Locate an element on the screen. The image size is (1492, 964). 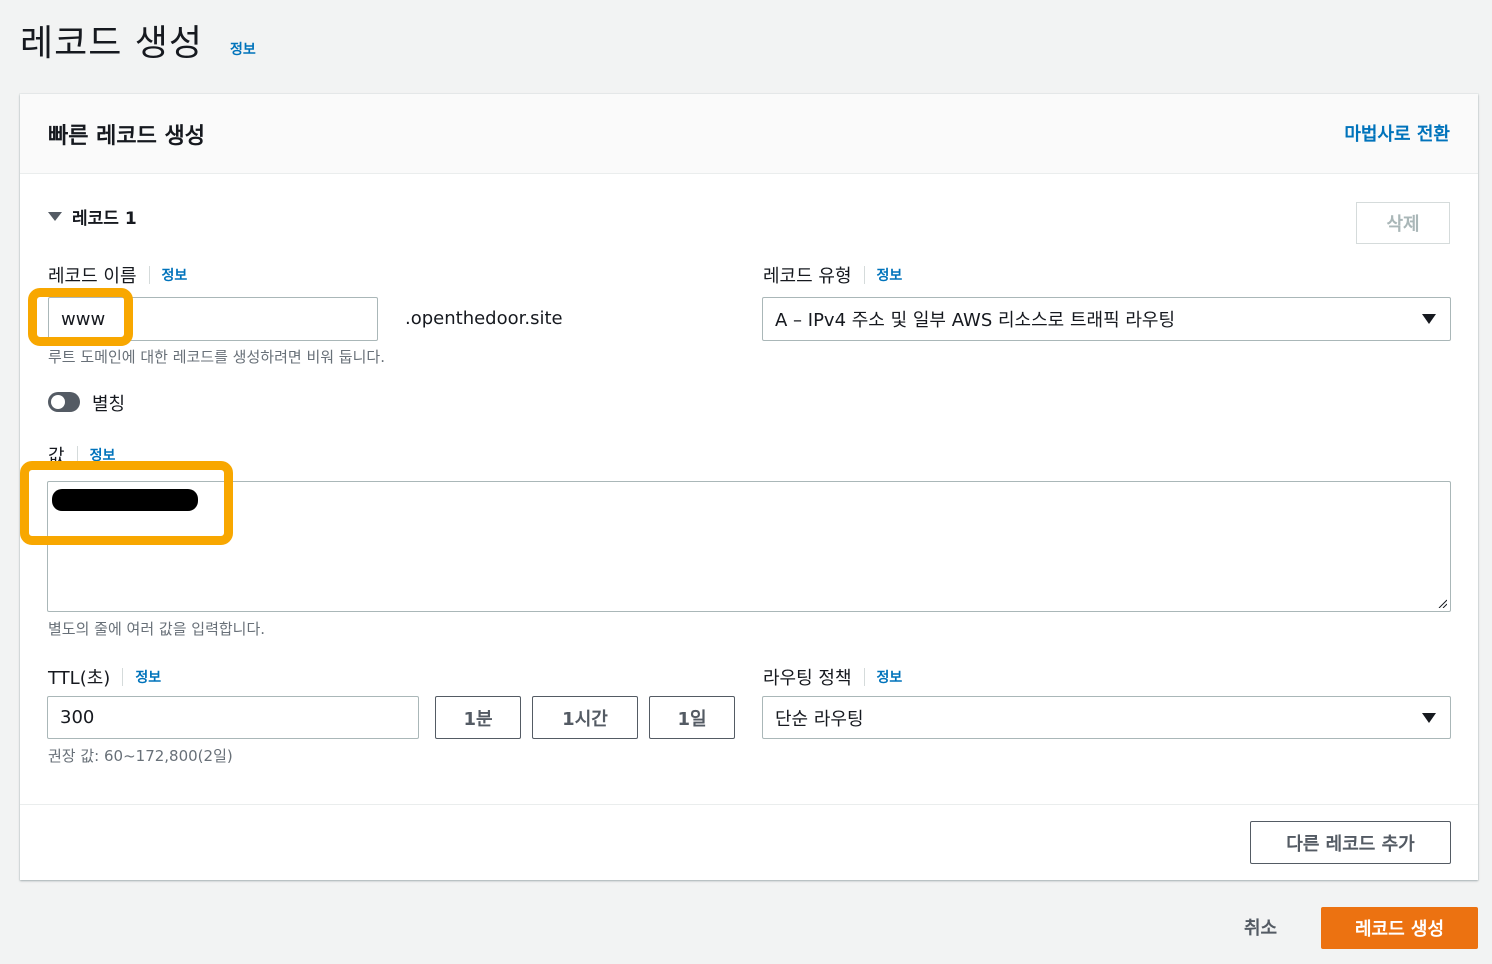
alias-label: 별칭 is located at coordinates (109, 404).